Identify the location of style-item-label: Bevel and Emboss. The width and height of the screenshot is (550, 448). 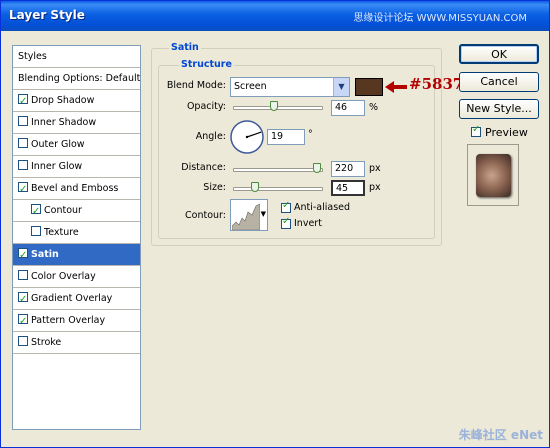
(75, 188).